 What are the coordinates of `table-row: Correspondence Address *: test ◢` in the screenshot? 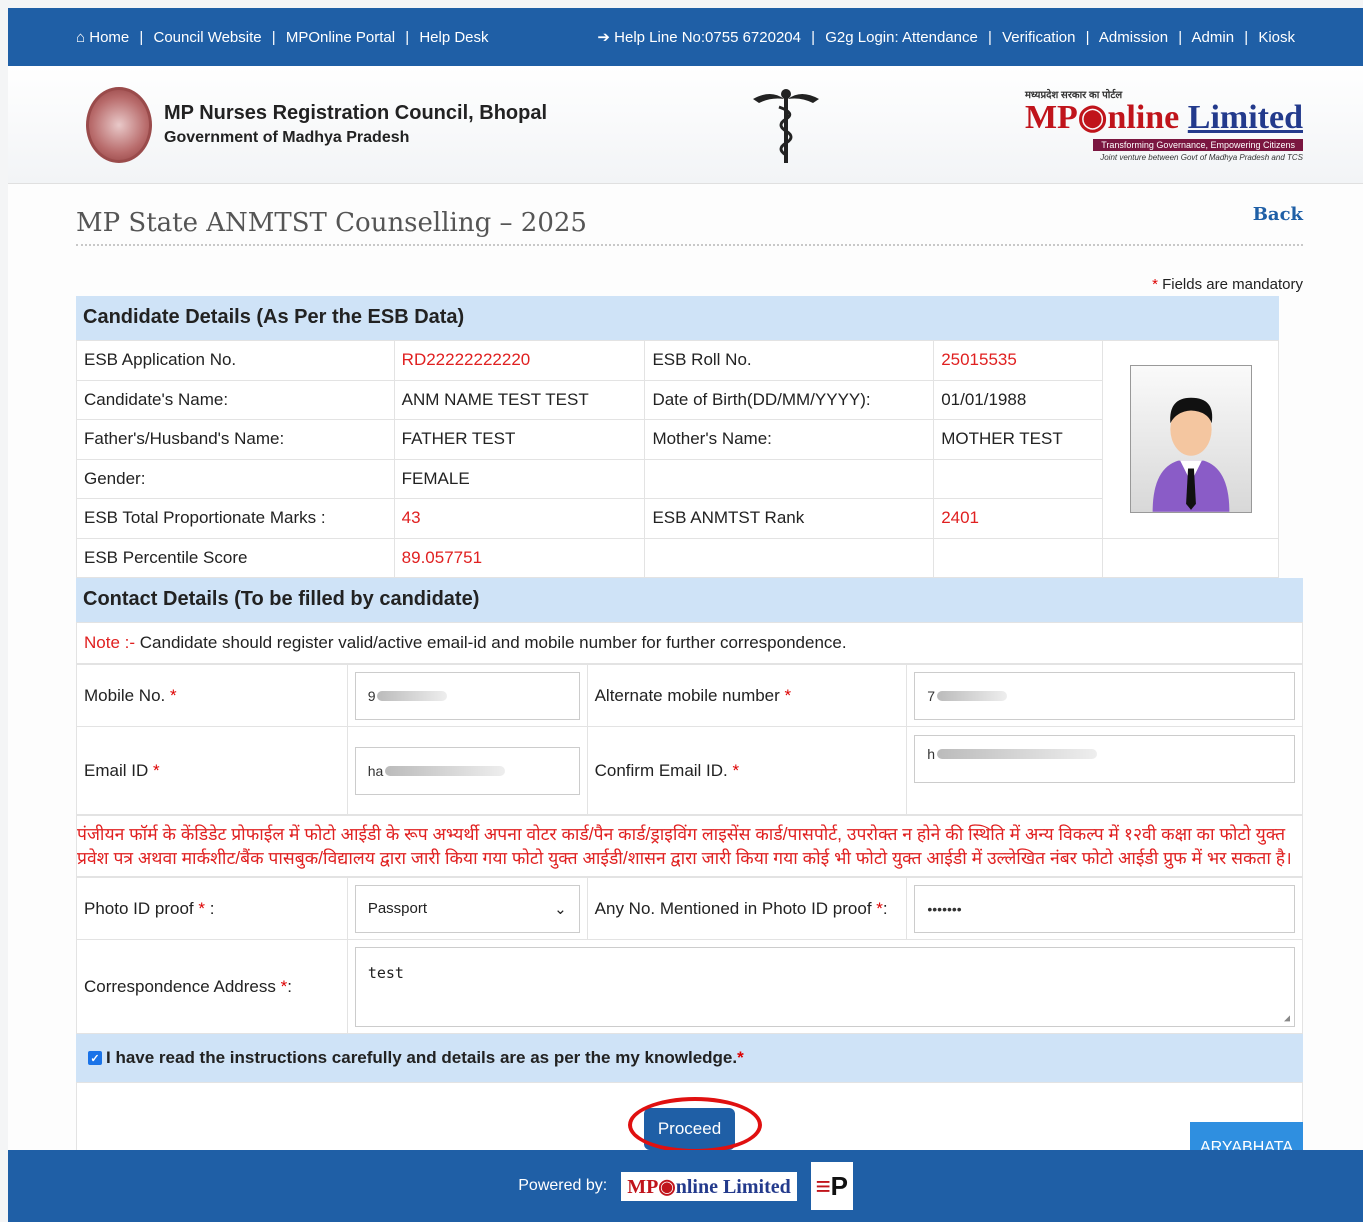 It's located at (690, 986).